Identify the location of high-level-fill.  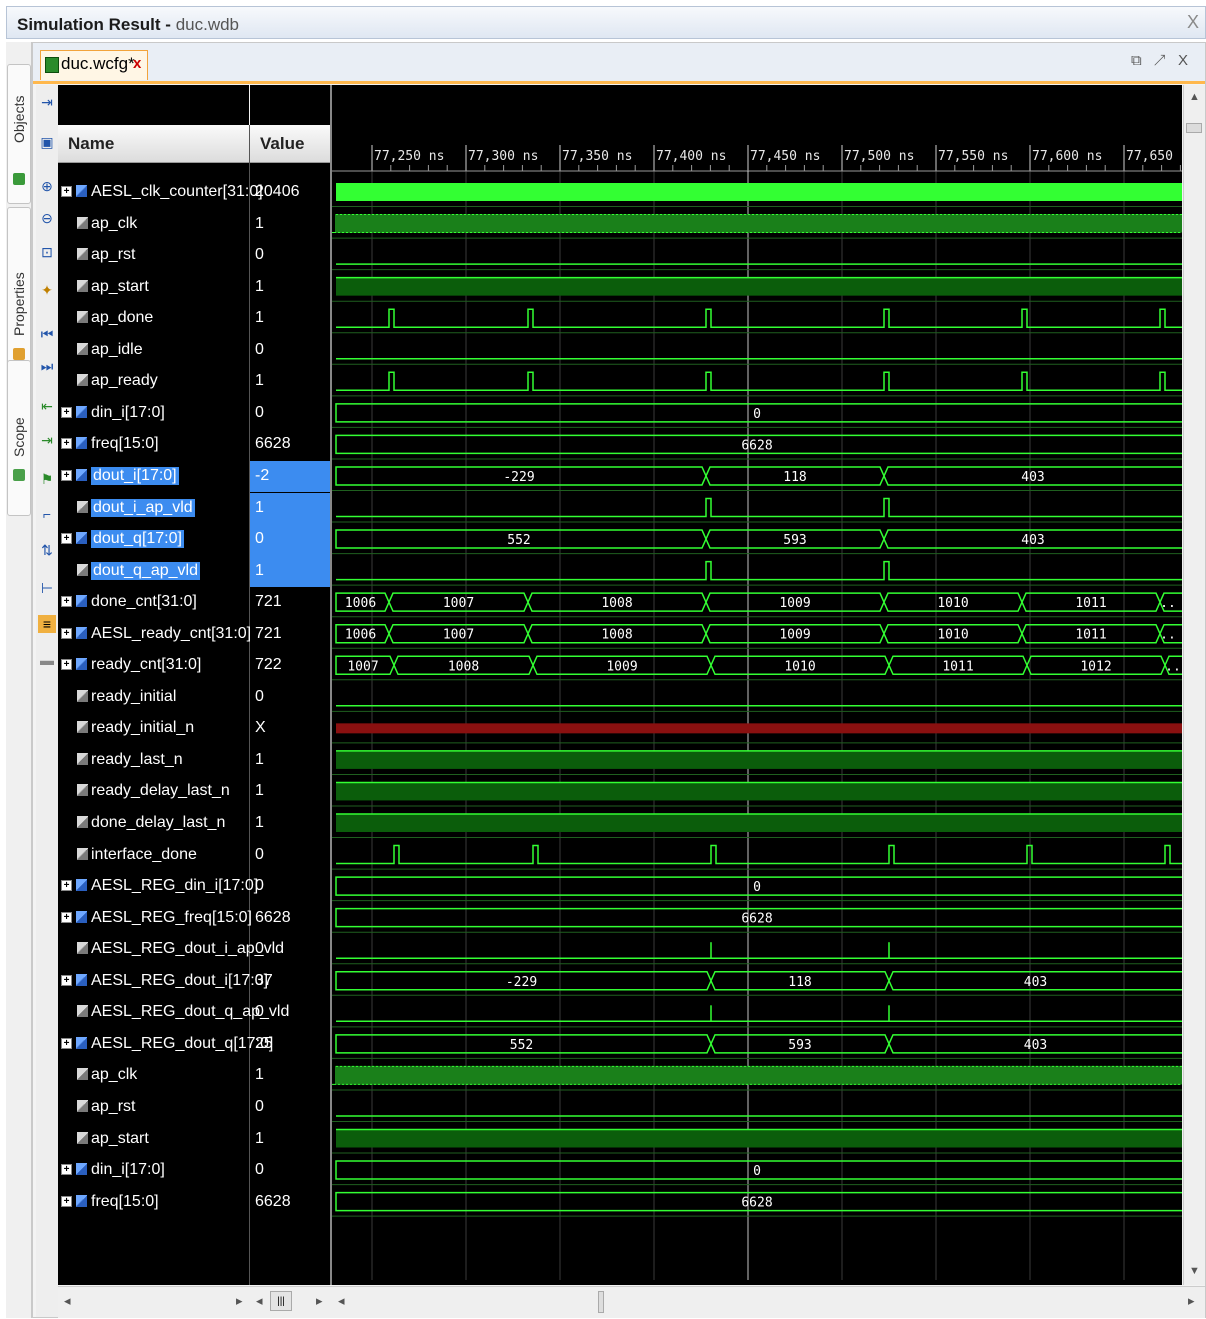
(759, 286).